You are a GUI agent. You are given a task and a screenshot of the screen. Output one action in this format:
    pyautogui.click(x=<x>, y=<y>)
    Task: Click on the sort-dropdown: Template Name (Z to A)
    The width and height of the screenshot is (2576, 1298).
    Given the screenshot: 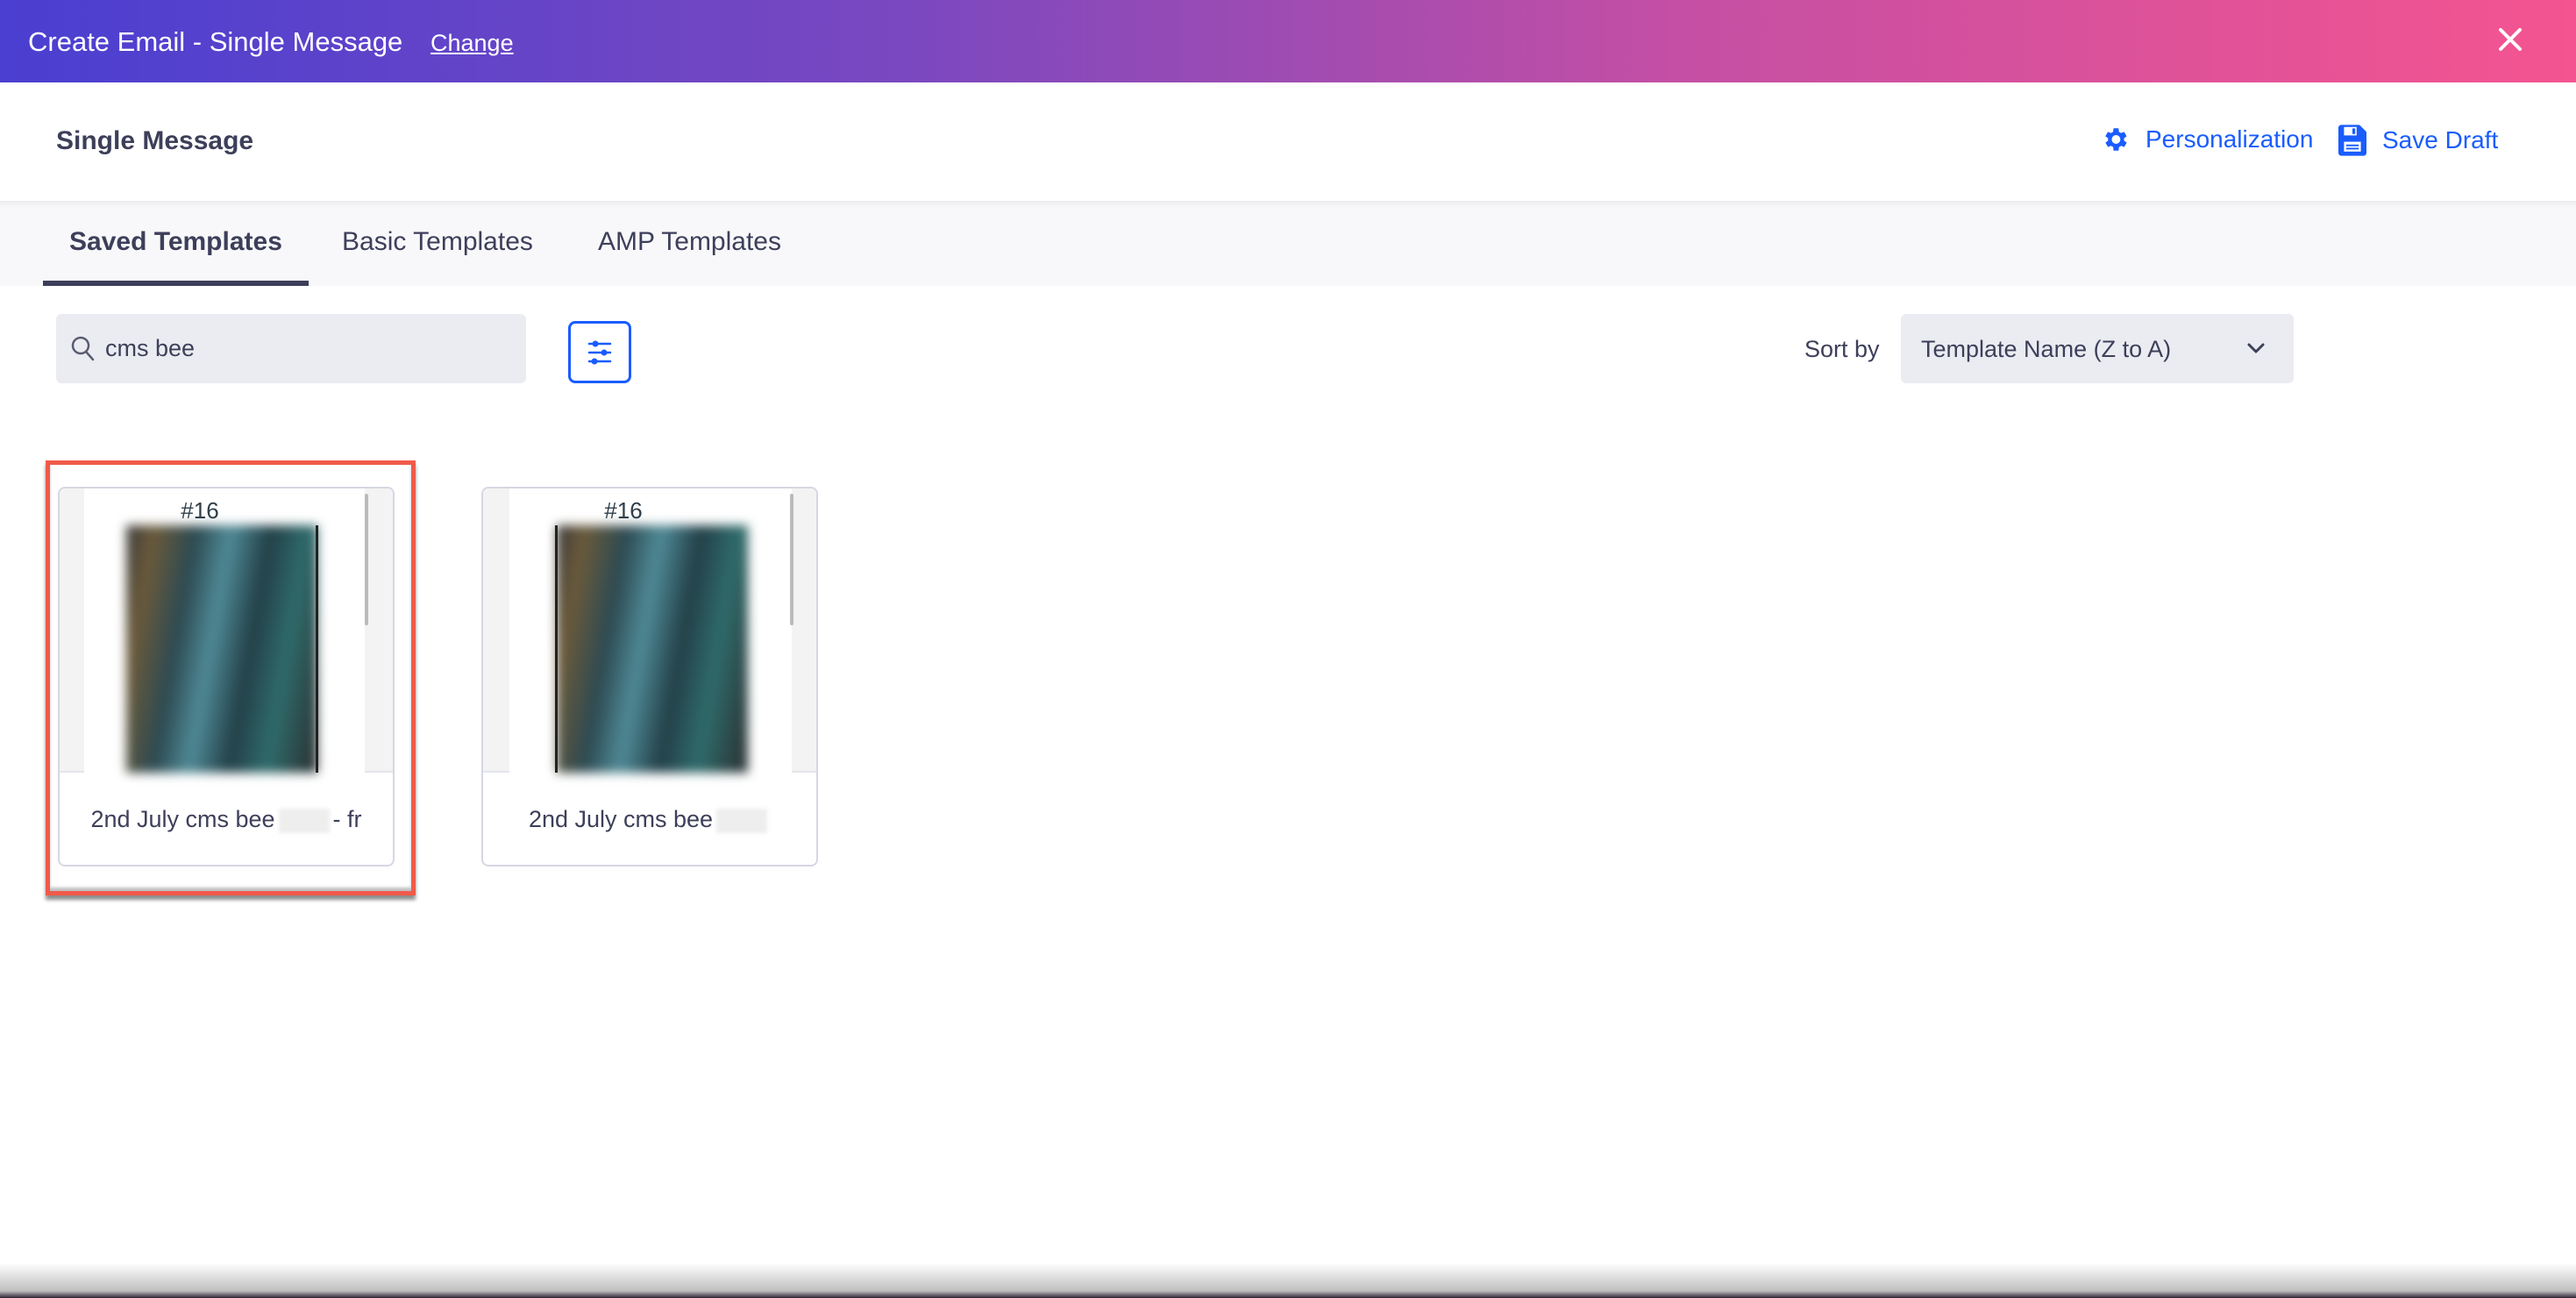 What is the action you would take?
    pyautogui.click(x=2097, y=348)
    